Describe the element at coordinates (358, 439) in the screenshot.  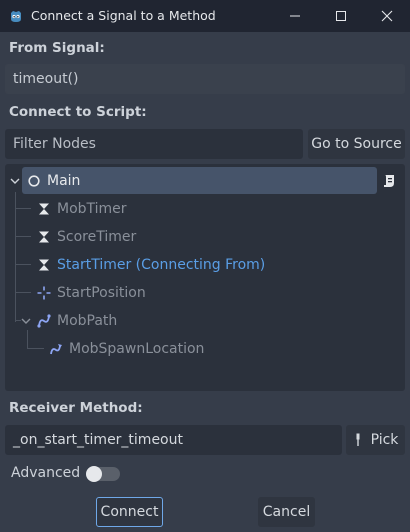
I see `eyedropper-icon` at that location.